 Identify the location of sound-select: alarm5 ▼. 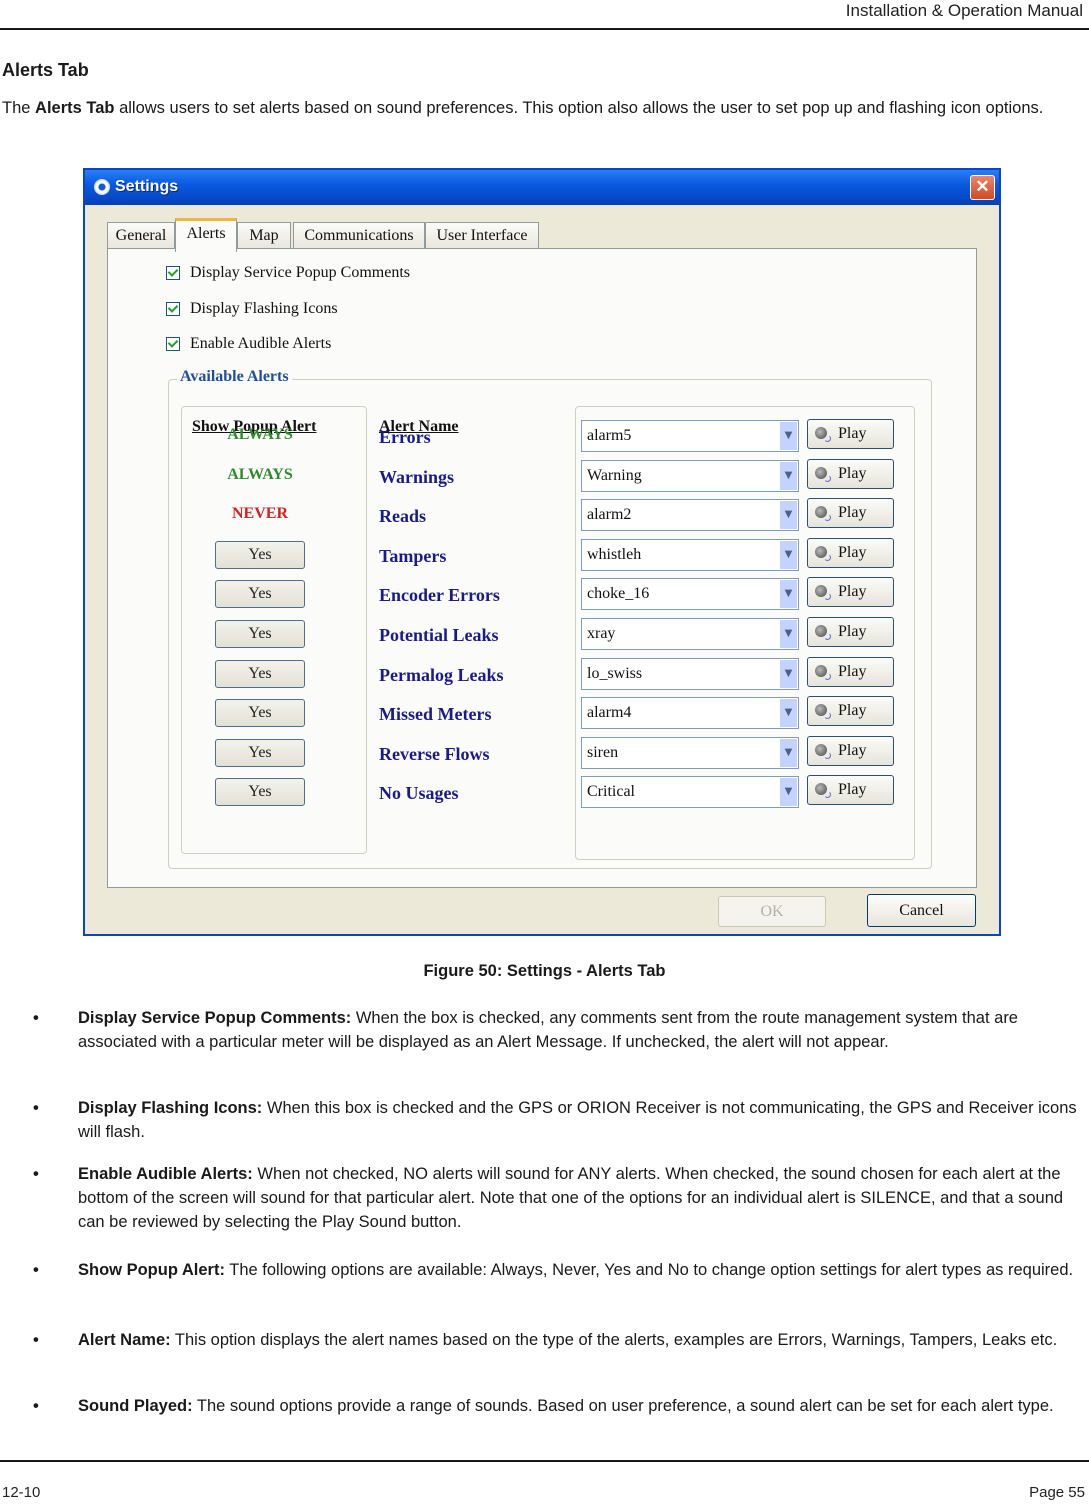
(690, 436).